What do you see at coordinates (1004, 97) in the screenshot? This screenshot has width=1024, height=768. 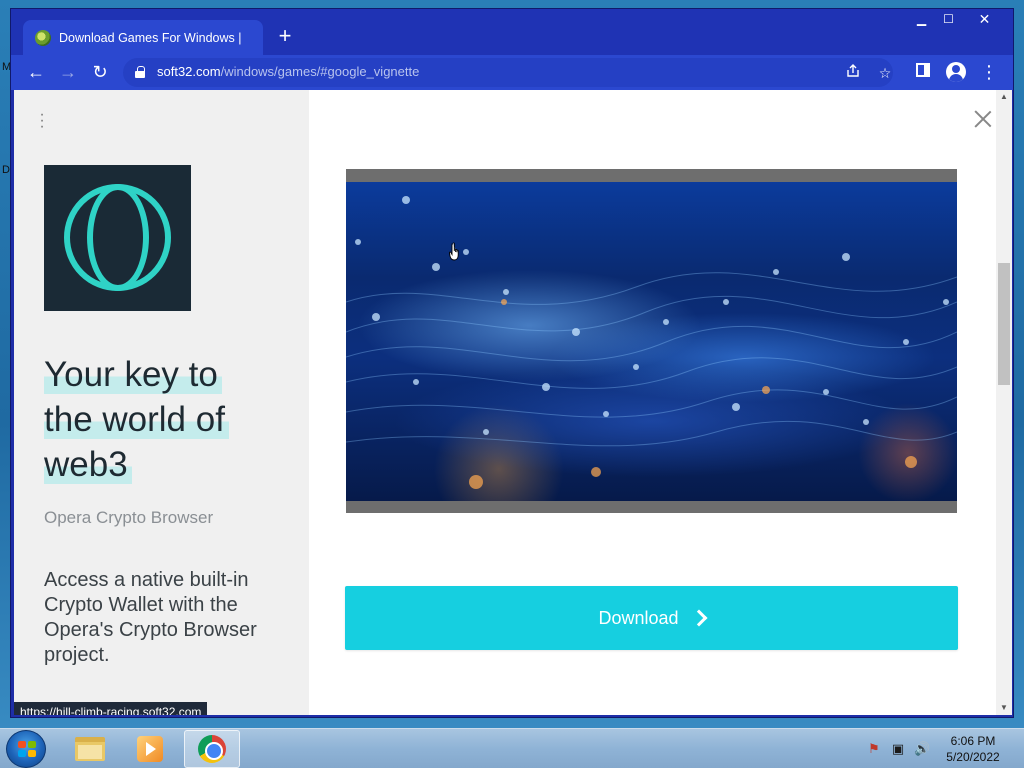 I see `scroll-up-arrow-icon: ▲` at bounding box center [1004, 97].